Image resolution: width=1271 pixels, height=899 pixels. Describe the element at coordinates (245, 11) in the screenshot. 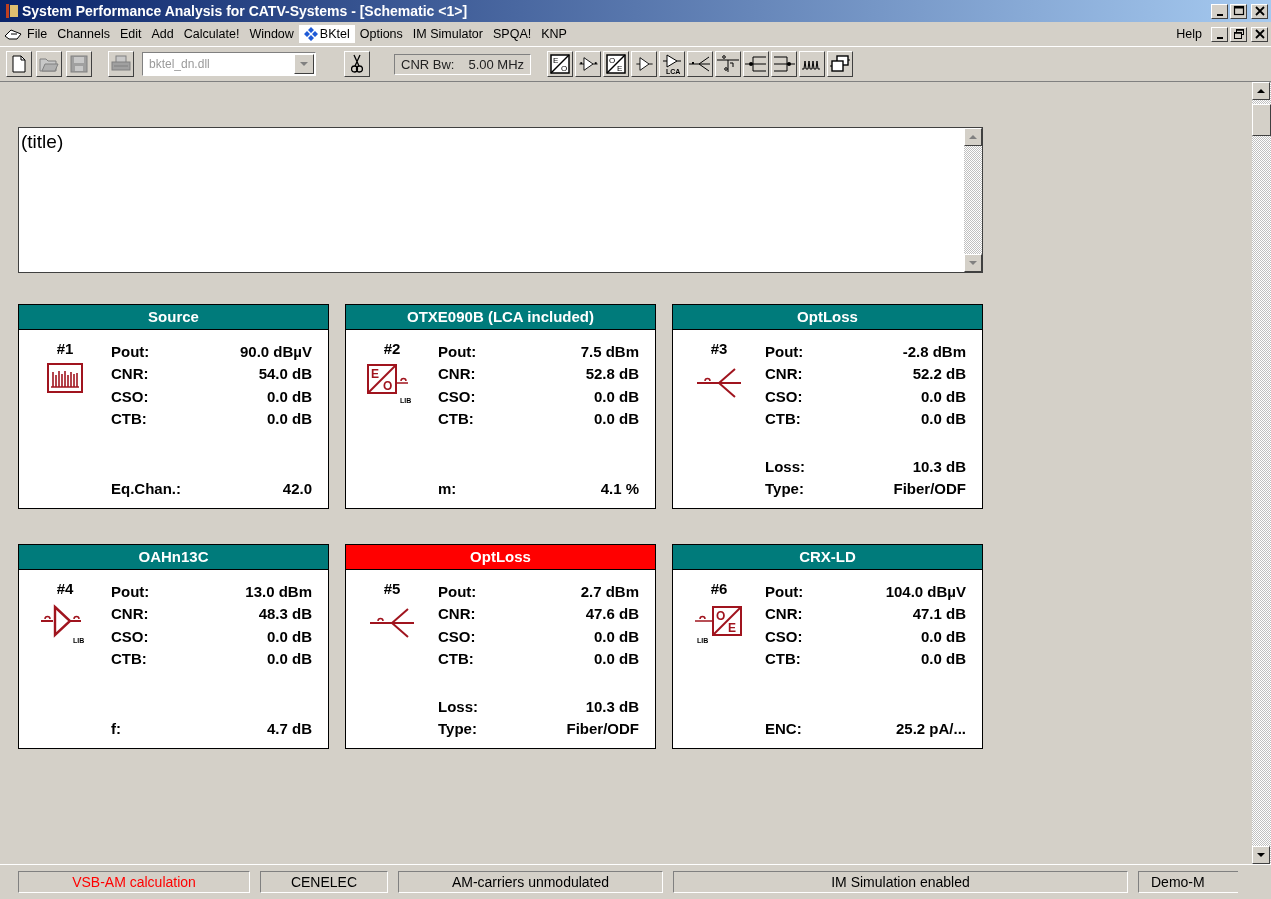

I see `window-title: System Performance Analysis for CATV-Systems - [Schematic <1>]` at that location.